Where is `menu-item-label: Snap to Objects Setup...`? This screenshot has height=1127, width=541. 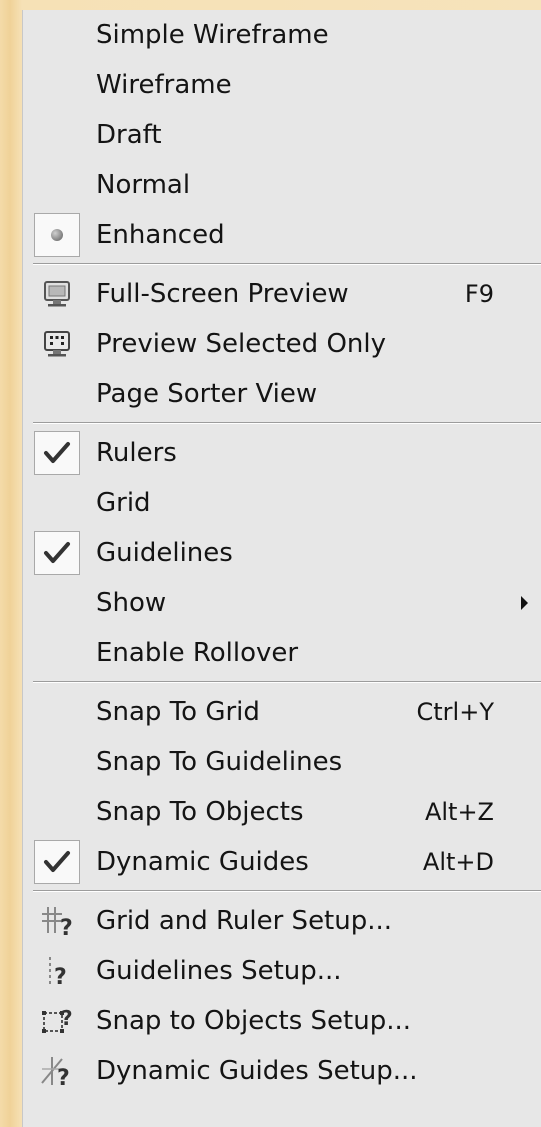
menu-item-label: Snap to Objects Setup... is located at coordinates (254, 1021).